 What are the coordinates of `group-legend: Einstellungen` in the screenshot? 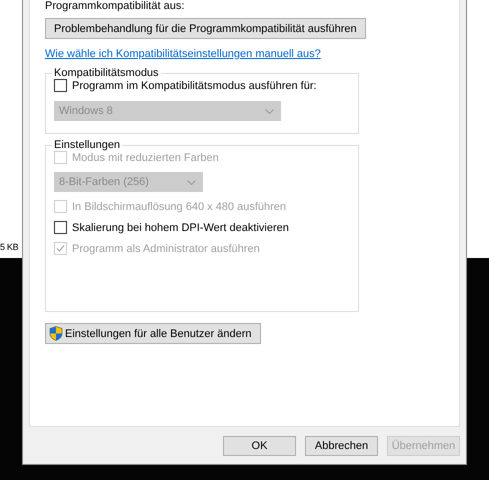 It's located at (87, 145).